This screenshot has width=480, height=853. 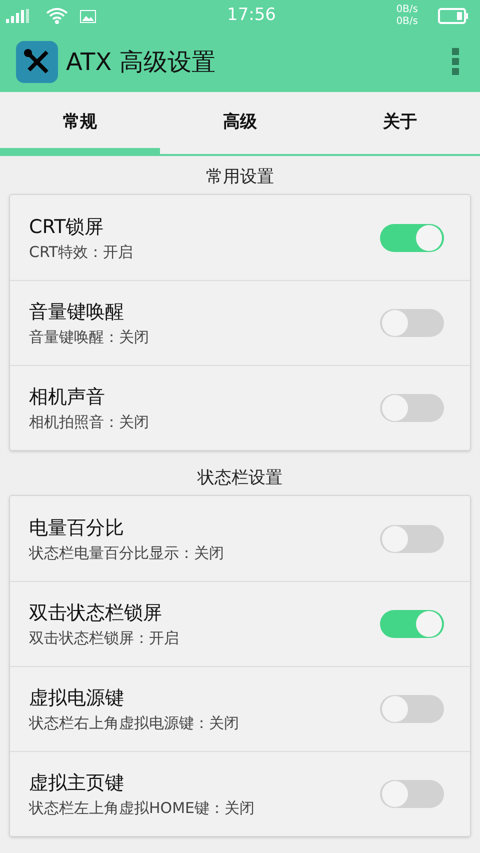 I want to click on setting-description: 音量键唤醒：关闭, so click(x=89, y=337).